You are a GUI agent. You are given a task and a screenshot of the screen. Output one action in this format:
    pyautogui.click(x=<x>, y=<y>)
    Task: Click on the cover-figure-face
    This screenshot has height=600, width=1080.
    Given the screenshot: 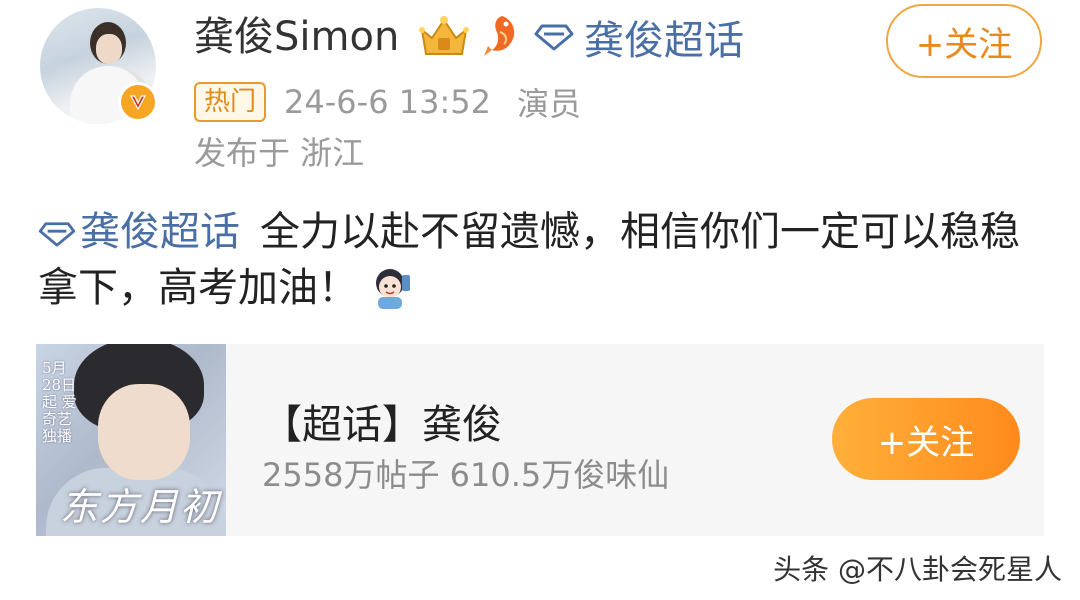 What is the action you would take?
    pyautogui.click(x=144, y=432)
    